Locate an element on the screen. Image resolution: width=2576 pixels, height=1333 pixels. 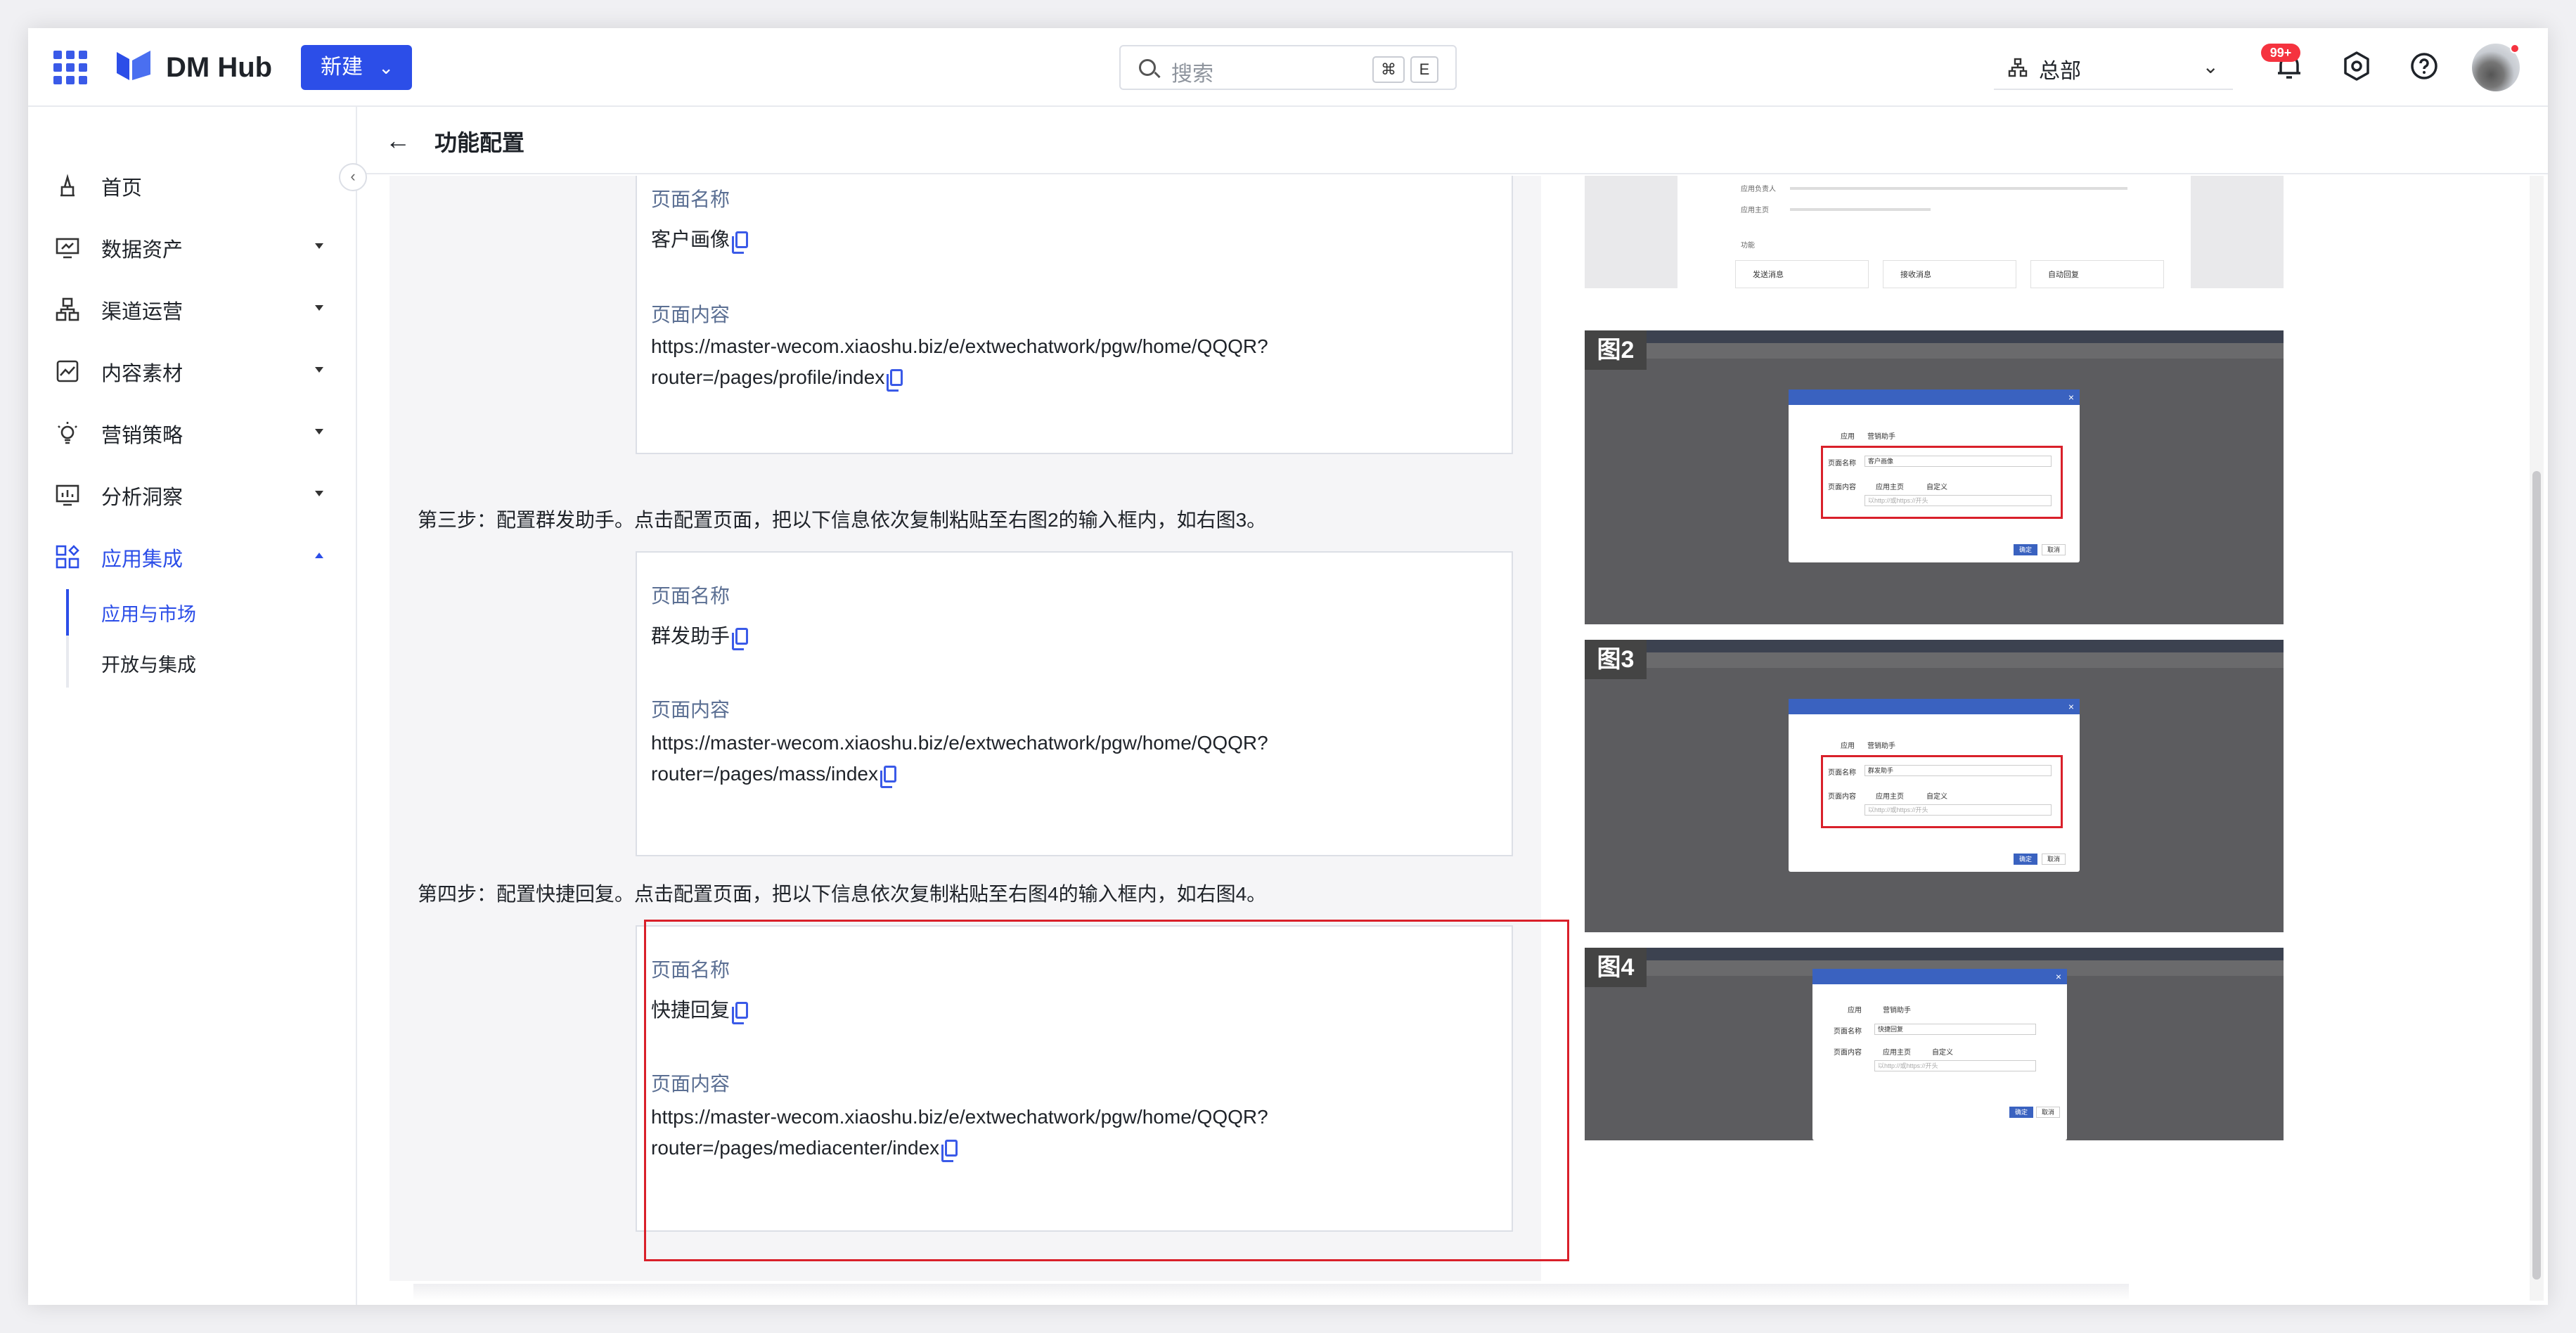
figure-1-screenshot: 应用负责人 应用主页 功能 发送消息 接收消息 自动回复 is located at coordinates (1934, 232).